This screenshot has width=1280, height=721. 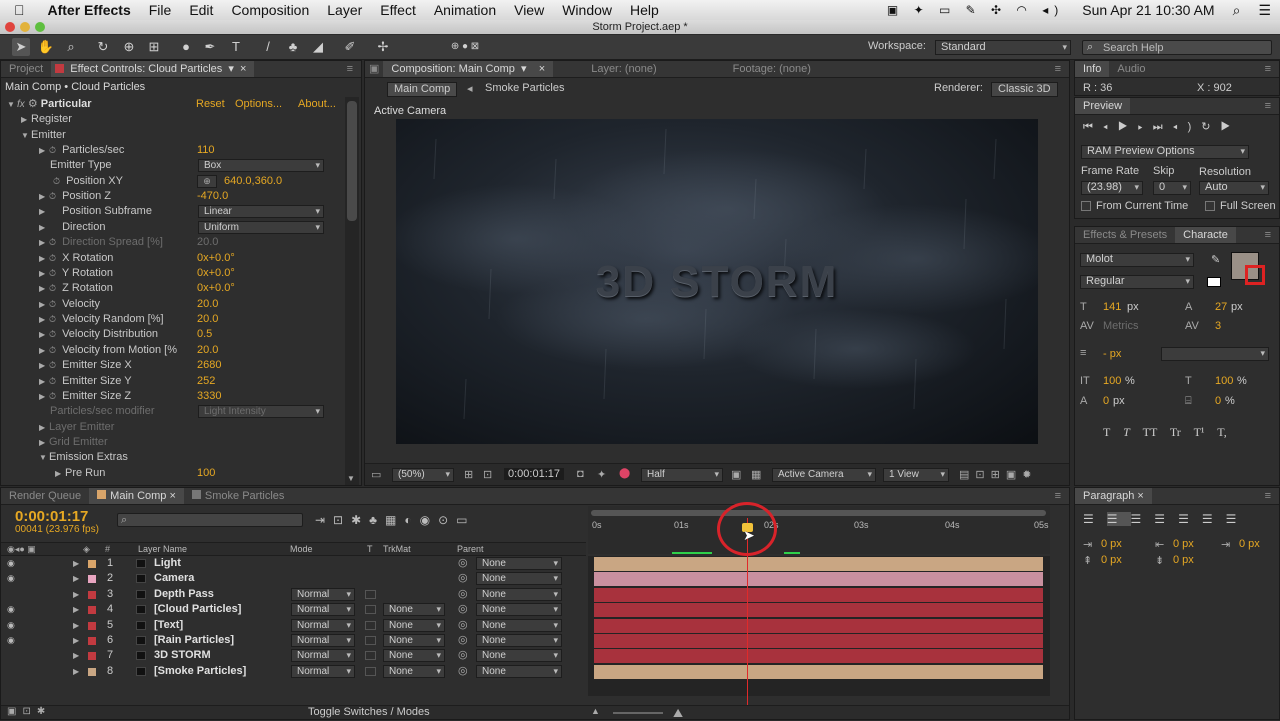 I want to click on camera-orbit-icon: ⊕, so click(x=129, y=47).